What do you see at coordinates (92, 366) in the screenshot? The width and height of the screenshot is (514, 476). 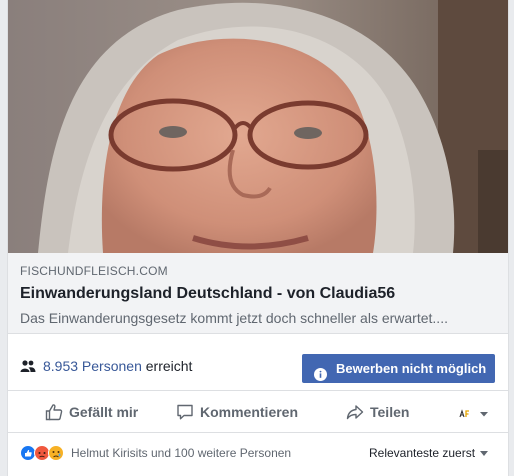 I see `reach-count-link: 8.953 Personen` at bounding box center [92, 366].